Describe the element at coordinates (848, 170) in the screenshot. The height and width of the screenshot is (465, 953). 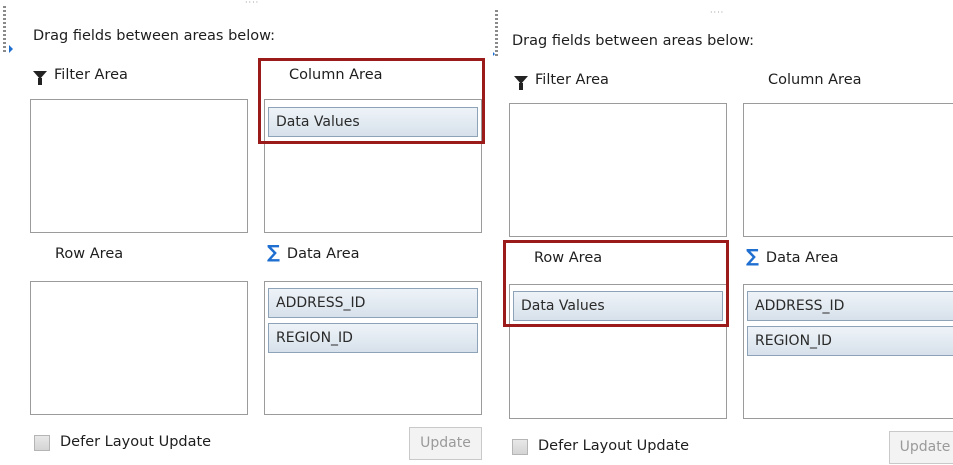
I see `column-area-box` at that location.